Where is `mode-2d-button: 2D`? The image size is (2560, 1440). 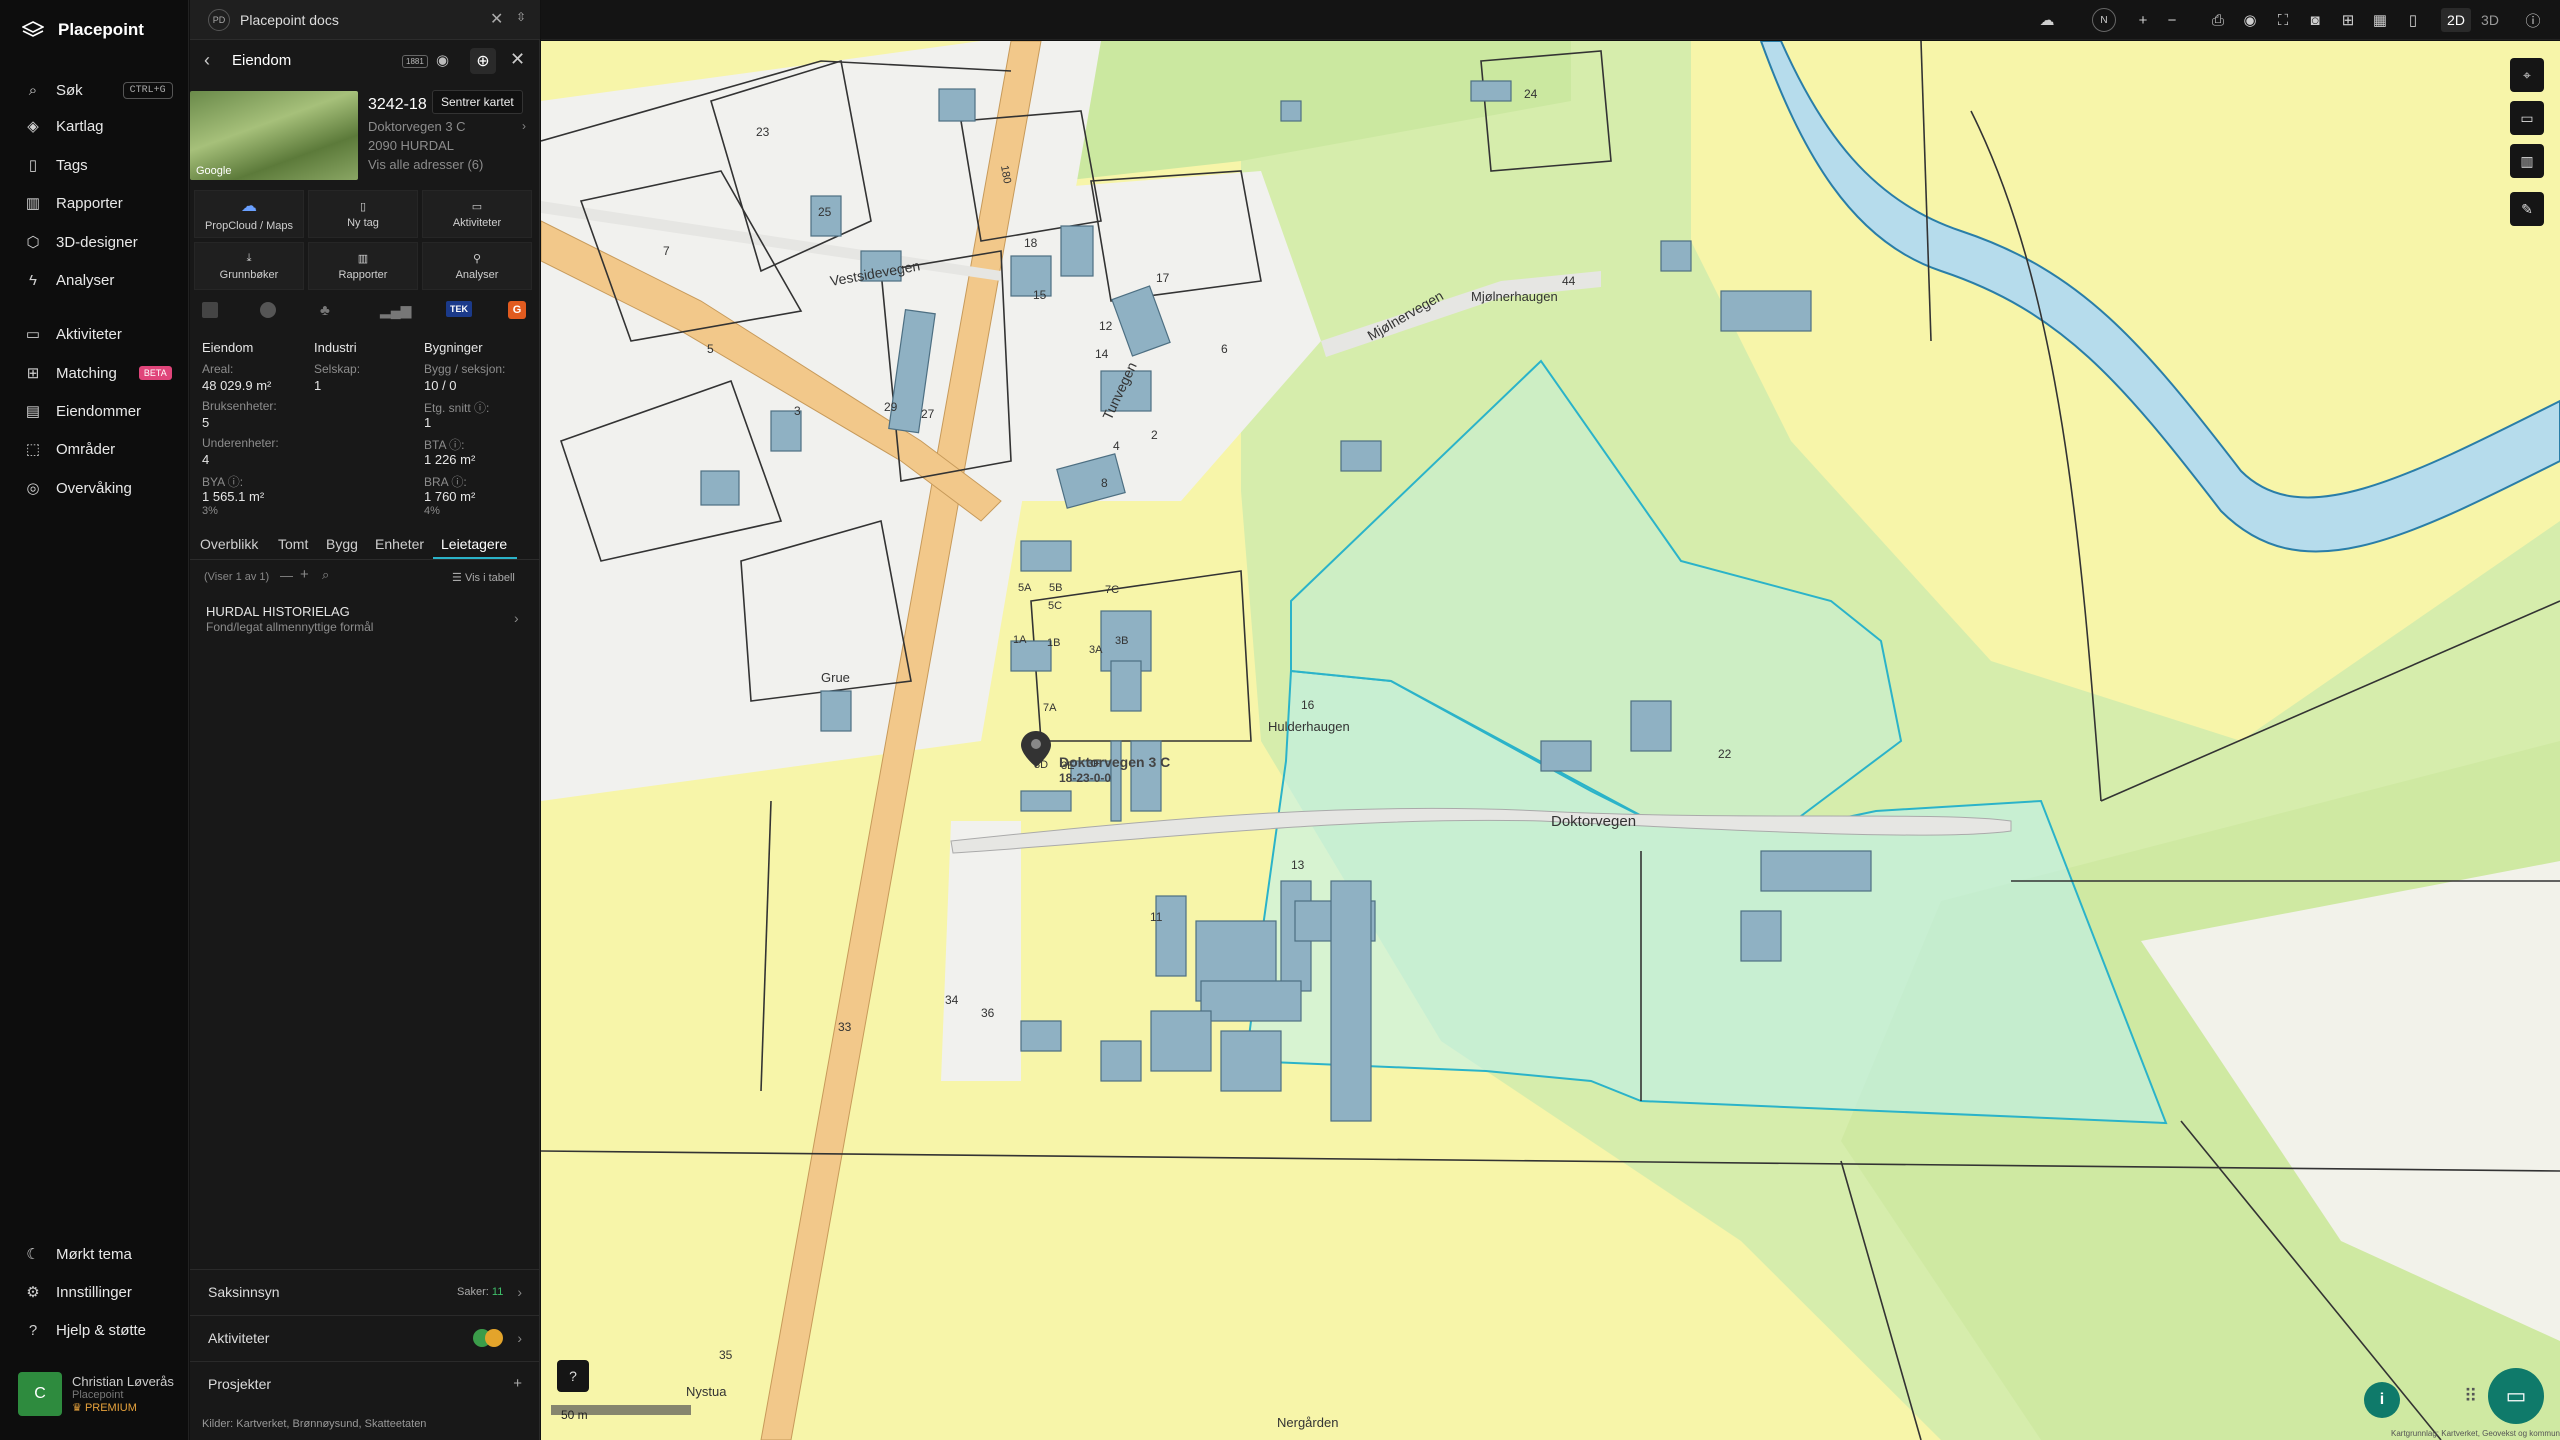 mode-2d-button: 2D is located at coordinates (2456, 20).